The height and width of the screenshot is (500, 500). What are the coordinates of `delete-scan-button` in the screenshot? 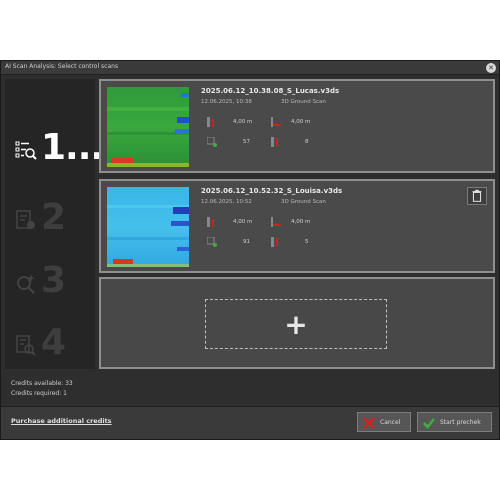 It's located at (477, 196).